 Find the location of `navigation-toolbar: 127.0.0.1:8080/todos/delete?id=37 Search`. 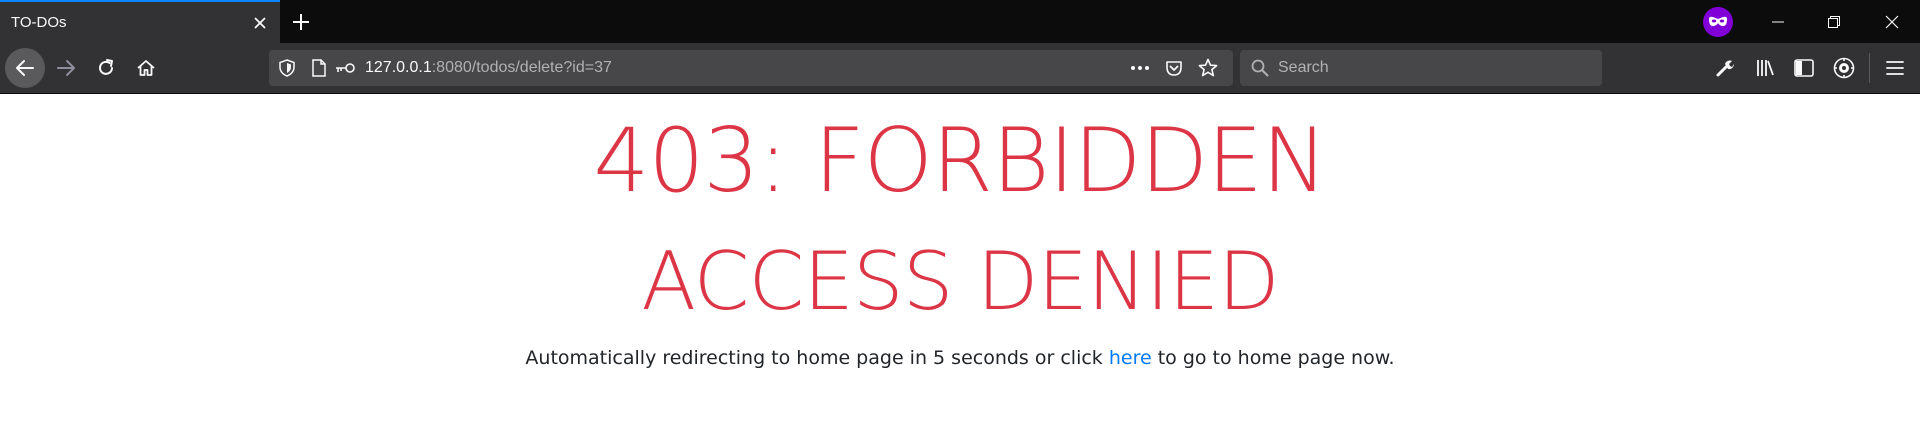

navigation-toolbar: 127.0.0.1:8080/todos/delete?id=37 Search is located at coordinates (960, 68).